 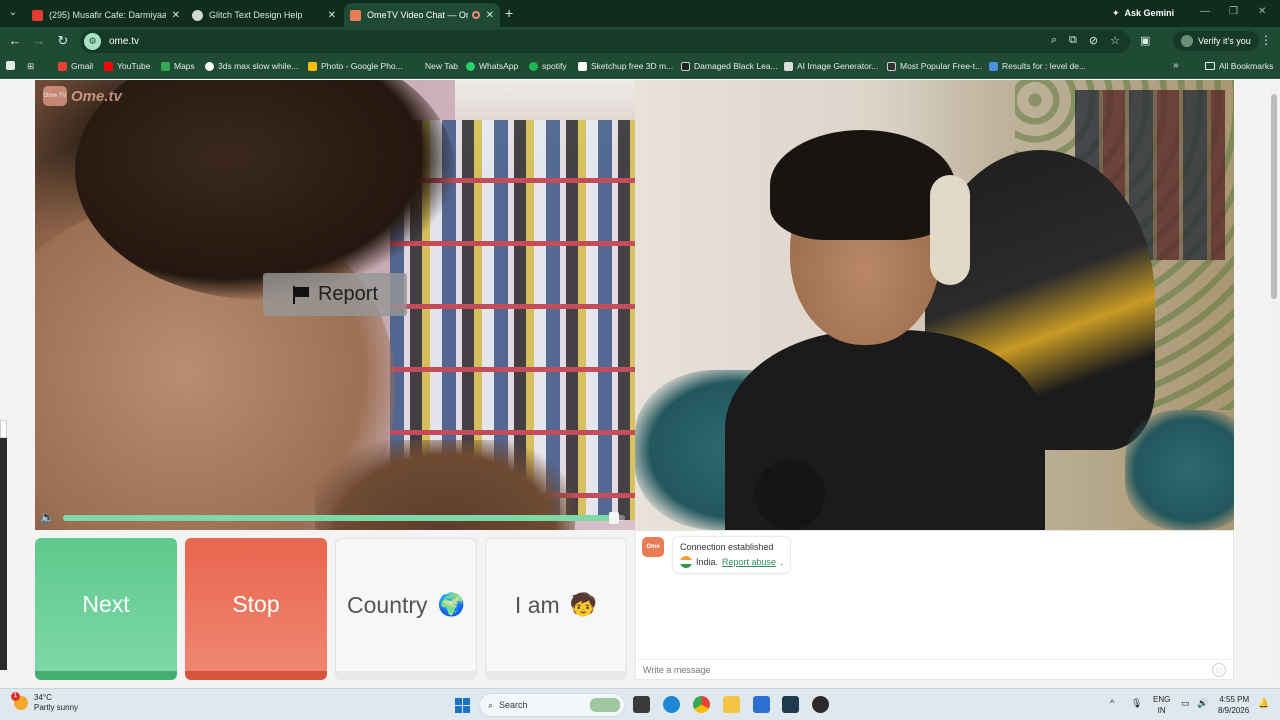 I want to click on app-icon, so click(x=790, y=704).